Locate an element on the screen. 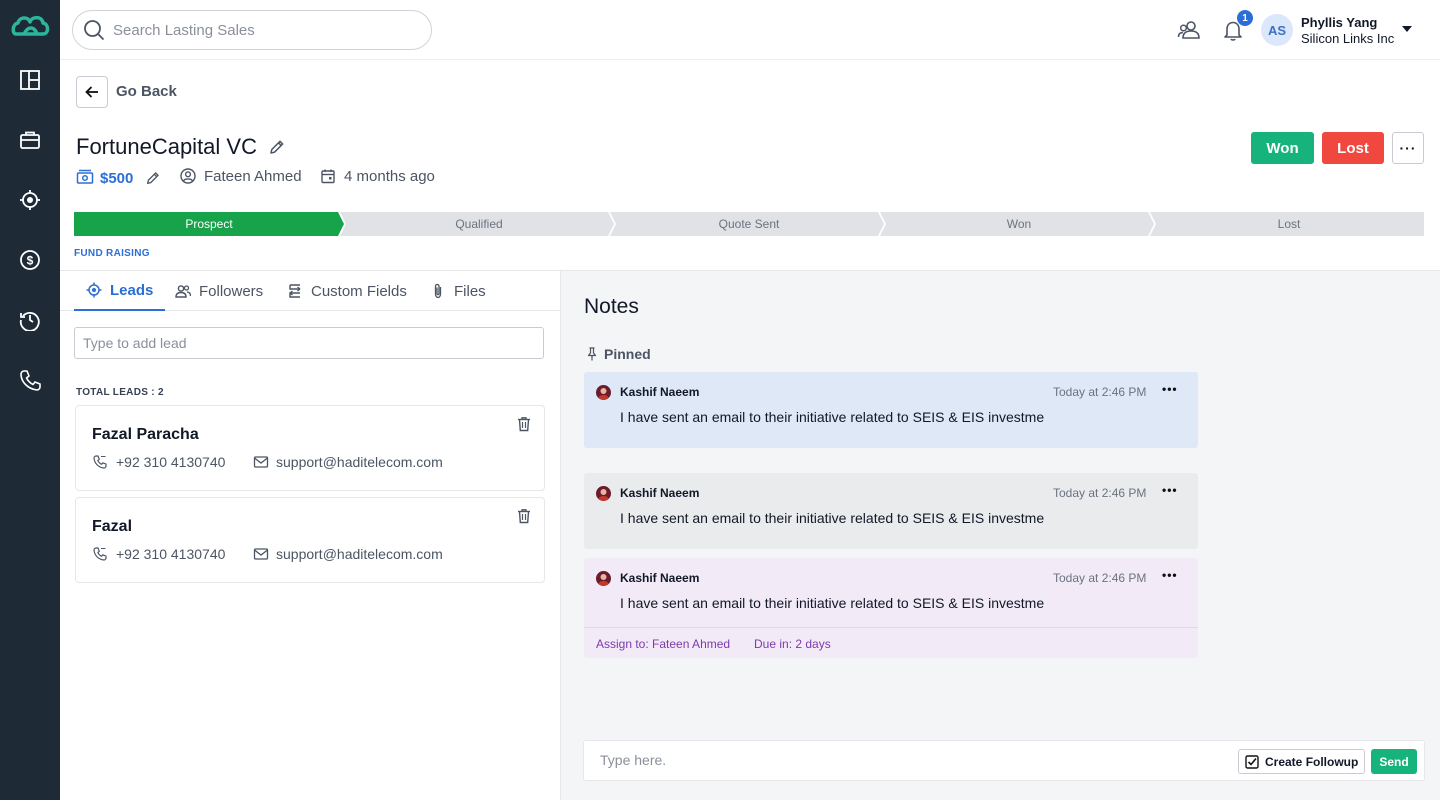 The width and height of the screenshot is (1440, 800). page-title: FortuneCapital VC is located at coordinates (166, 146).